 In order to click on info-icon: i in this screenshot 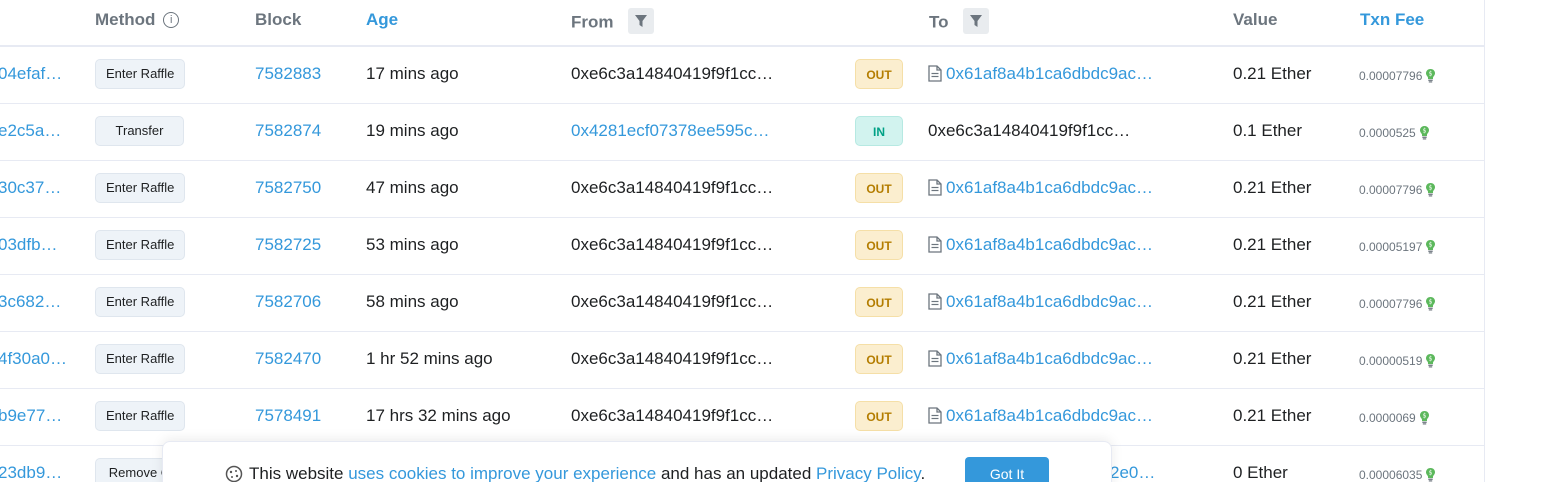, I will do `click(171, 20)`.